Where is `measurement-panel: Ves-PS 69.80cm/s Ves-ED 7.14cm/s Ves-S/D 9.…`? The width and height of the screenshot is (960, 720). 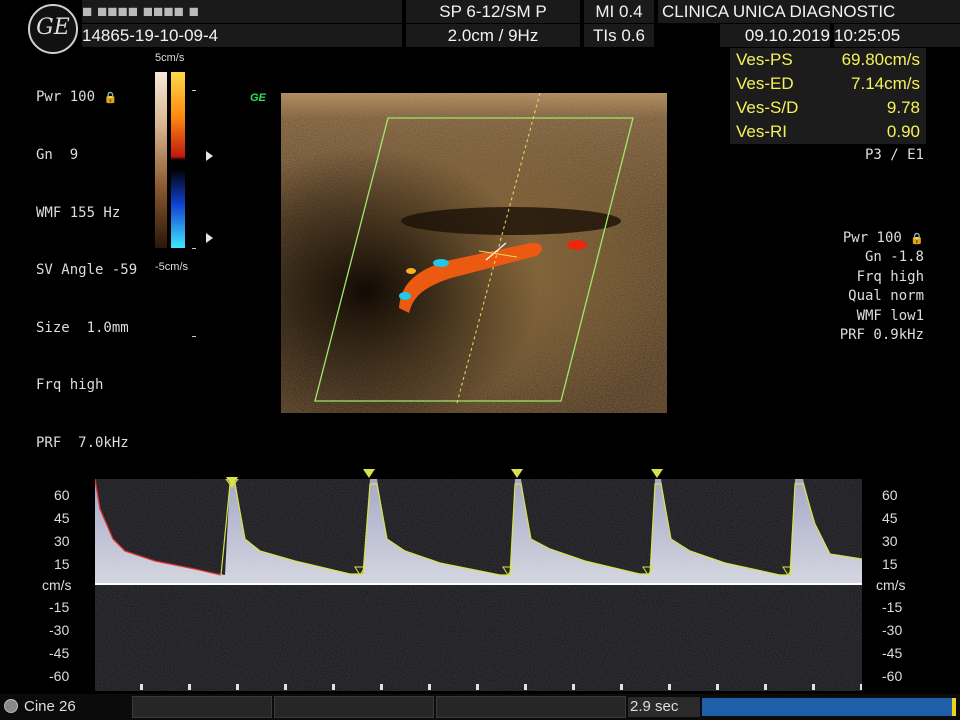 measurement-panel: Ves-PS 69.80cm/s Ves-ED 7.14cm/s Ves-S/D 9.… is located at coordinates (828, 96).